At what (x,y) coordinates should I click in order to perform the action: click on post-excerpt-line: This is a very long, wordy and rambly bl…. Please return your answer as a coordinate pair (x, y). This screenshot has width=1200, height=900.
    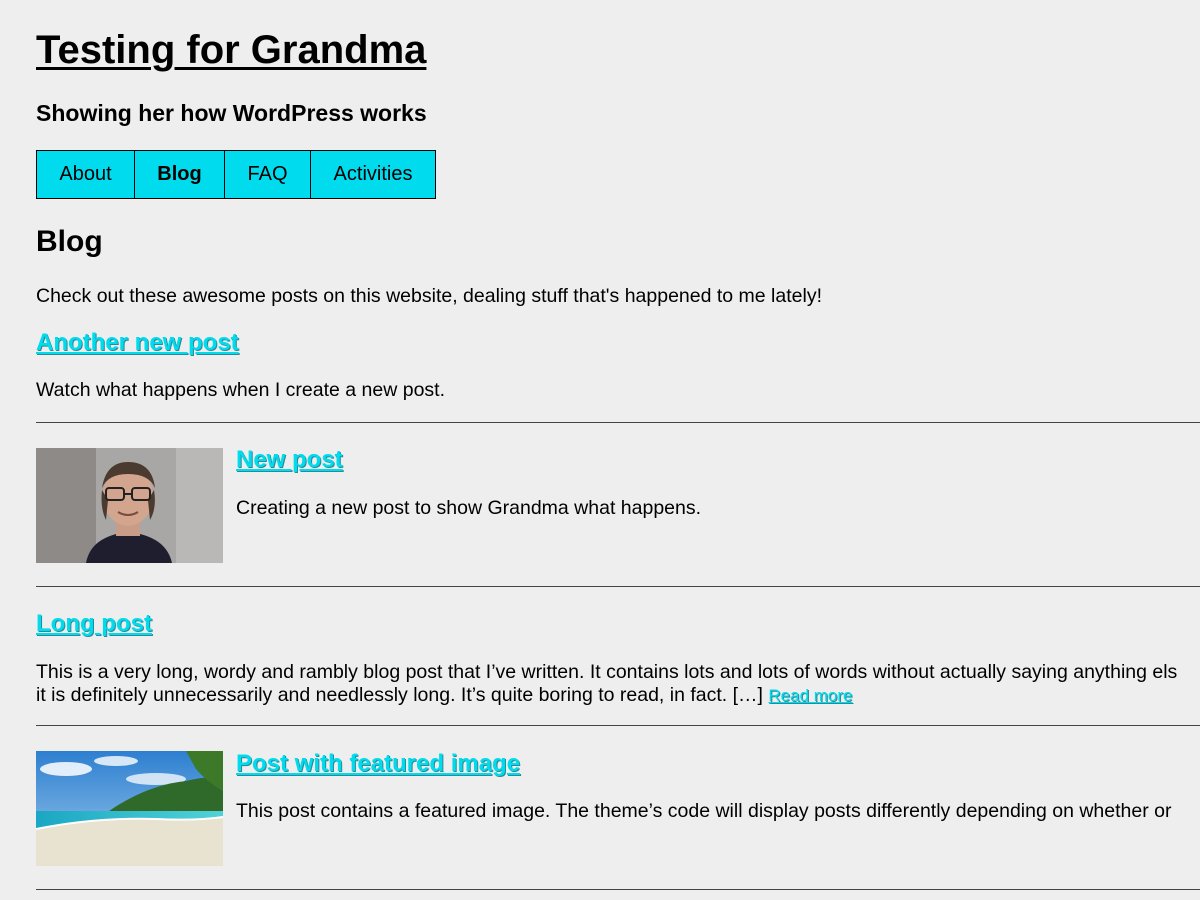
    Looking at the image, I should click on (607, 672).